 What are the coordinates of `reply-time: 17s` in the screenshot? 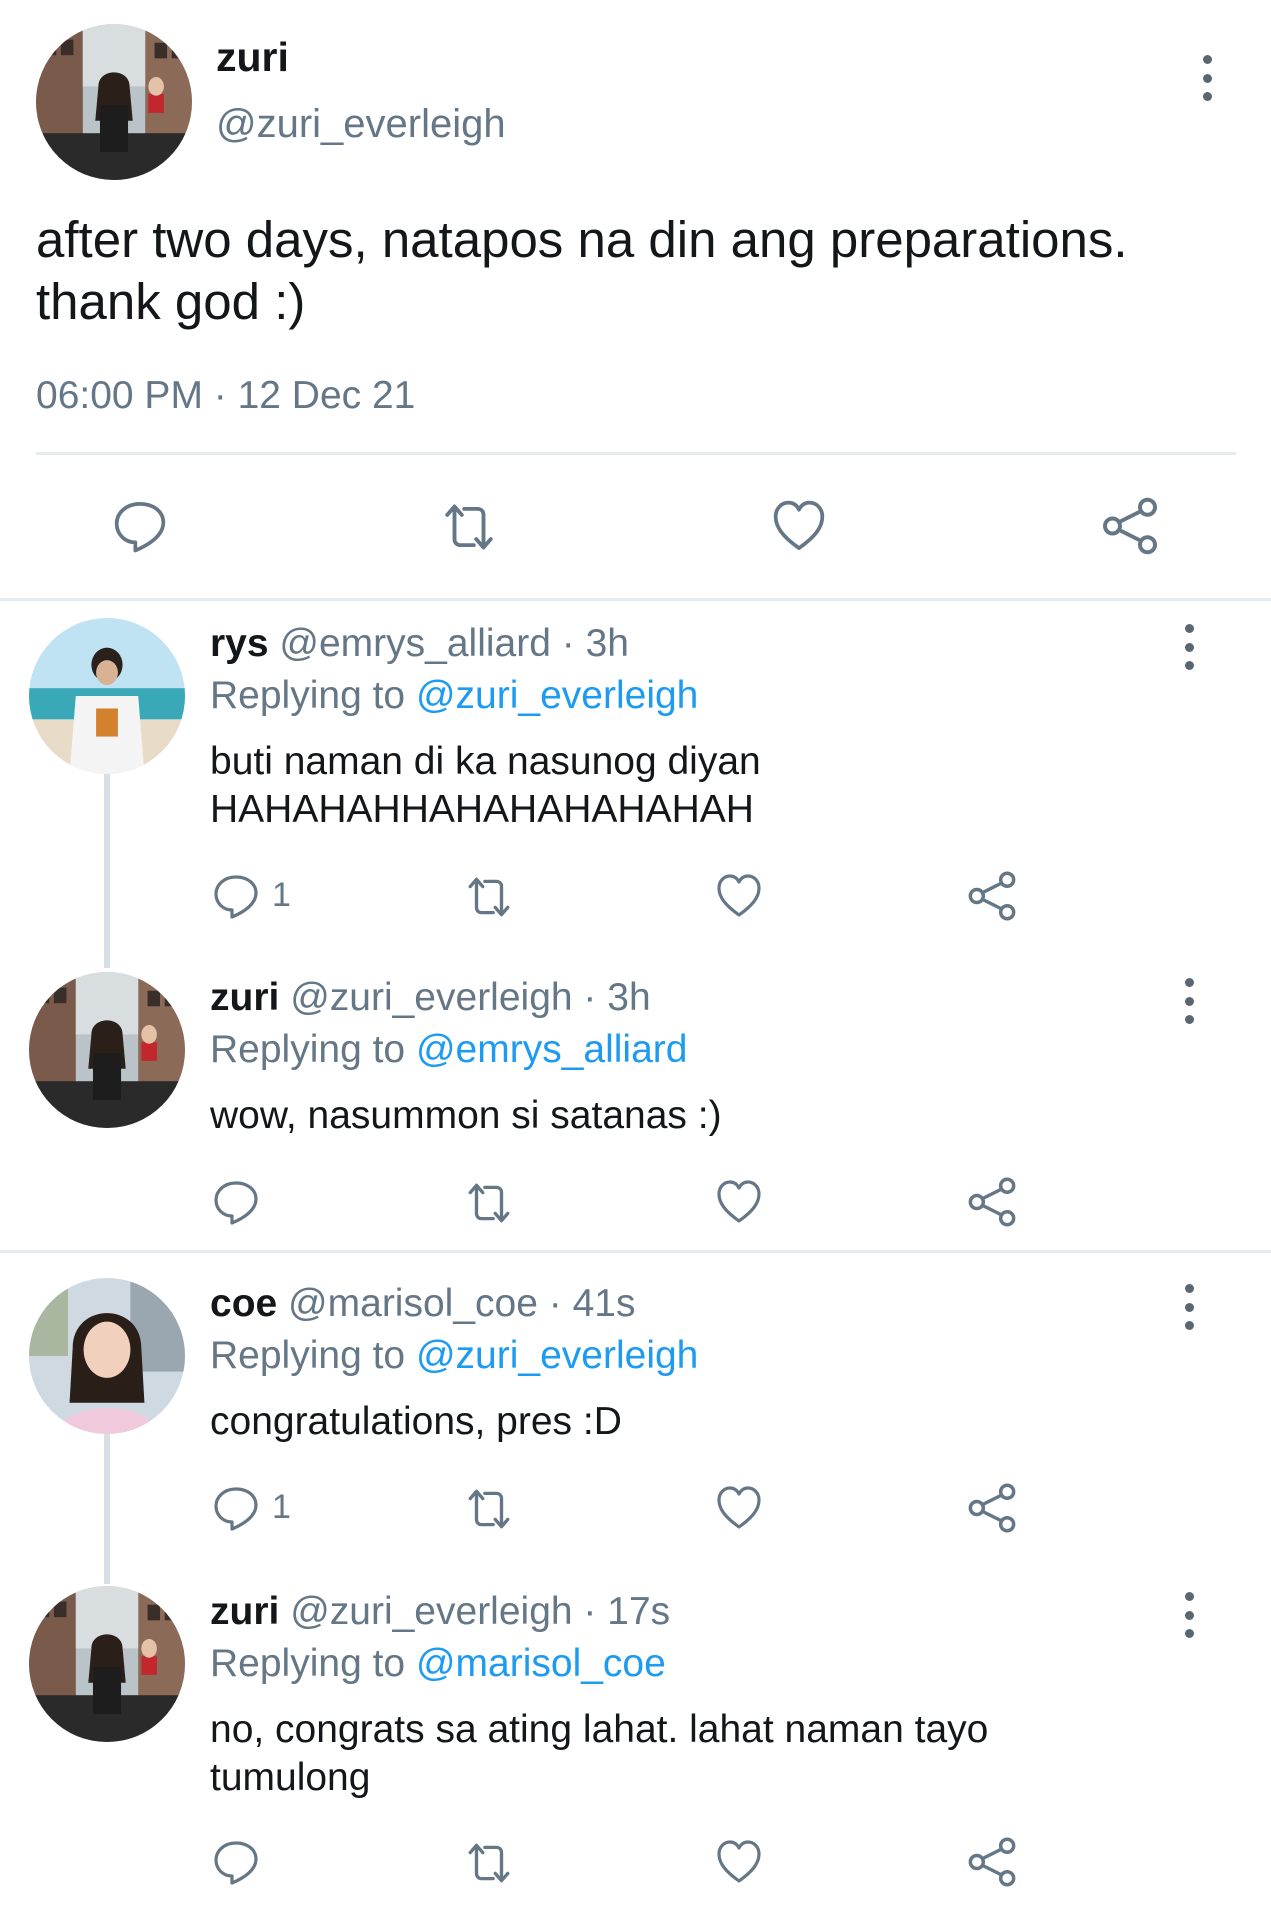 It's located at (639, 1611).